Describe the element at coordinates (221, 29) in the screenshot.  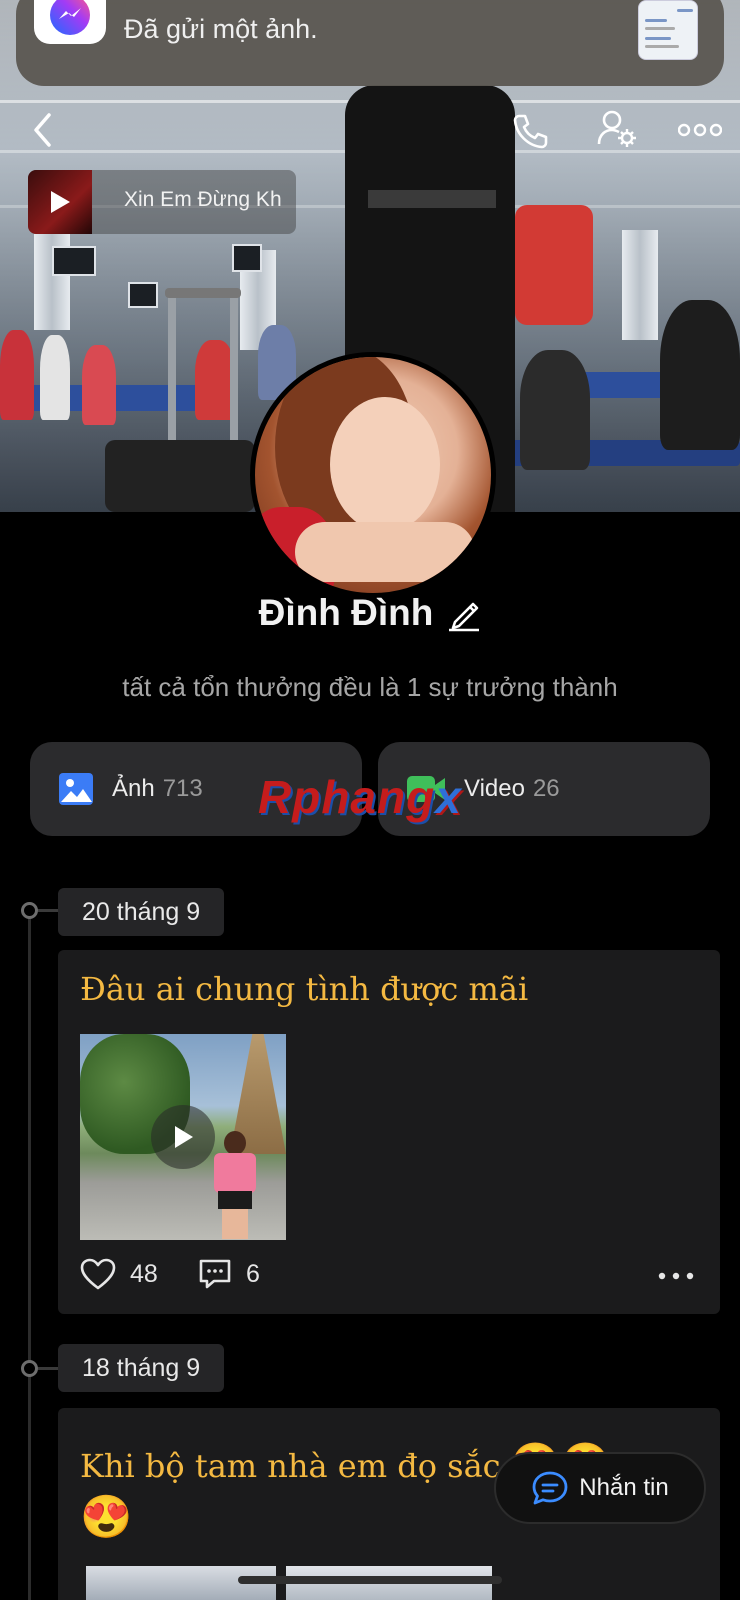
I see `notification-text: Đã gửi một ảnh.` at that location.